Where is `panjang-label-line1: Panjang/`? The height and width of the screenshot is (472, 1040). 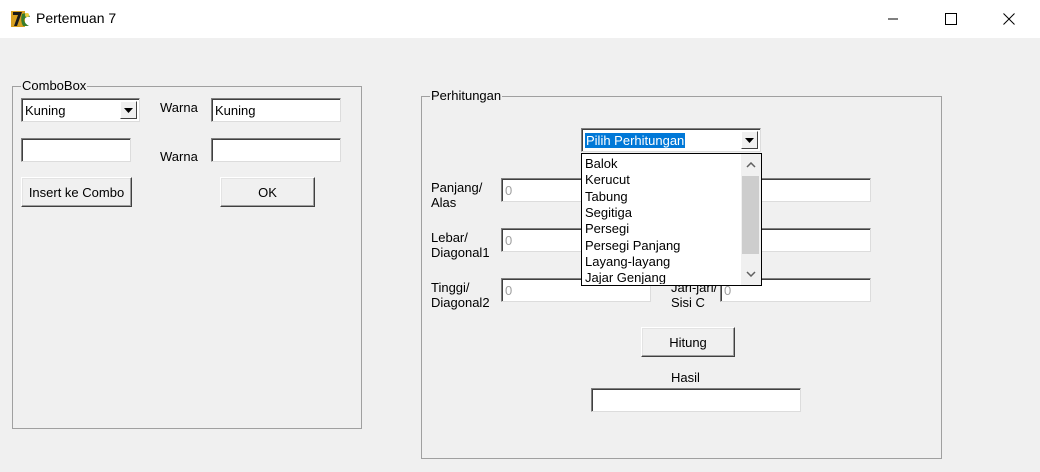
panjang-label-line1: Panjang/ is located at coordinates (457, 187).